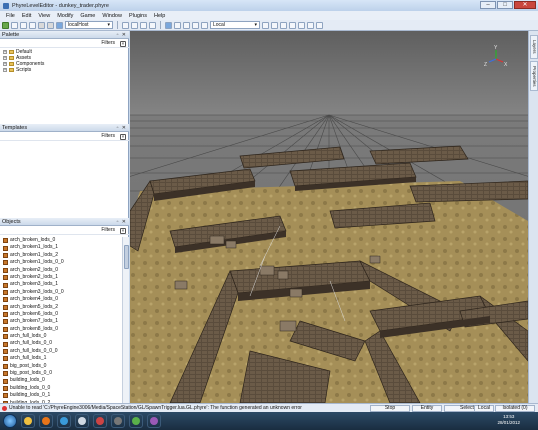  What do you see at coordinates (152, 25) in the screenshot?
I see `delete-icon` at bounding box center [152, 25].